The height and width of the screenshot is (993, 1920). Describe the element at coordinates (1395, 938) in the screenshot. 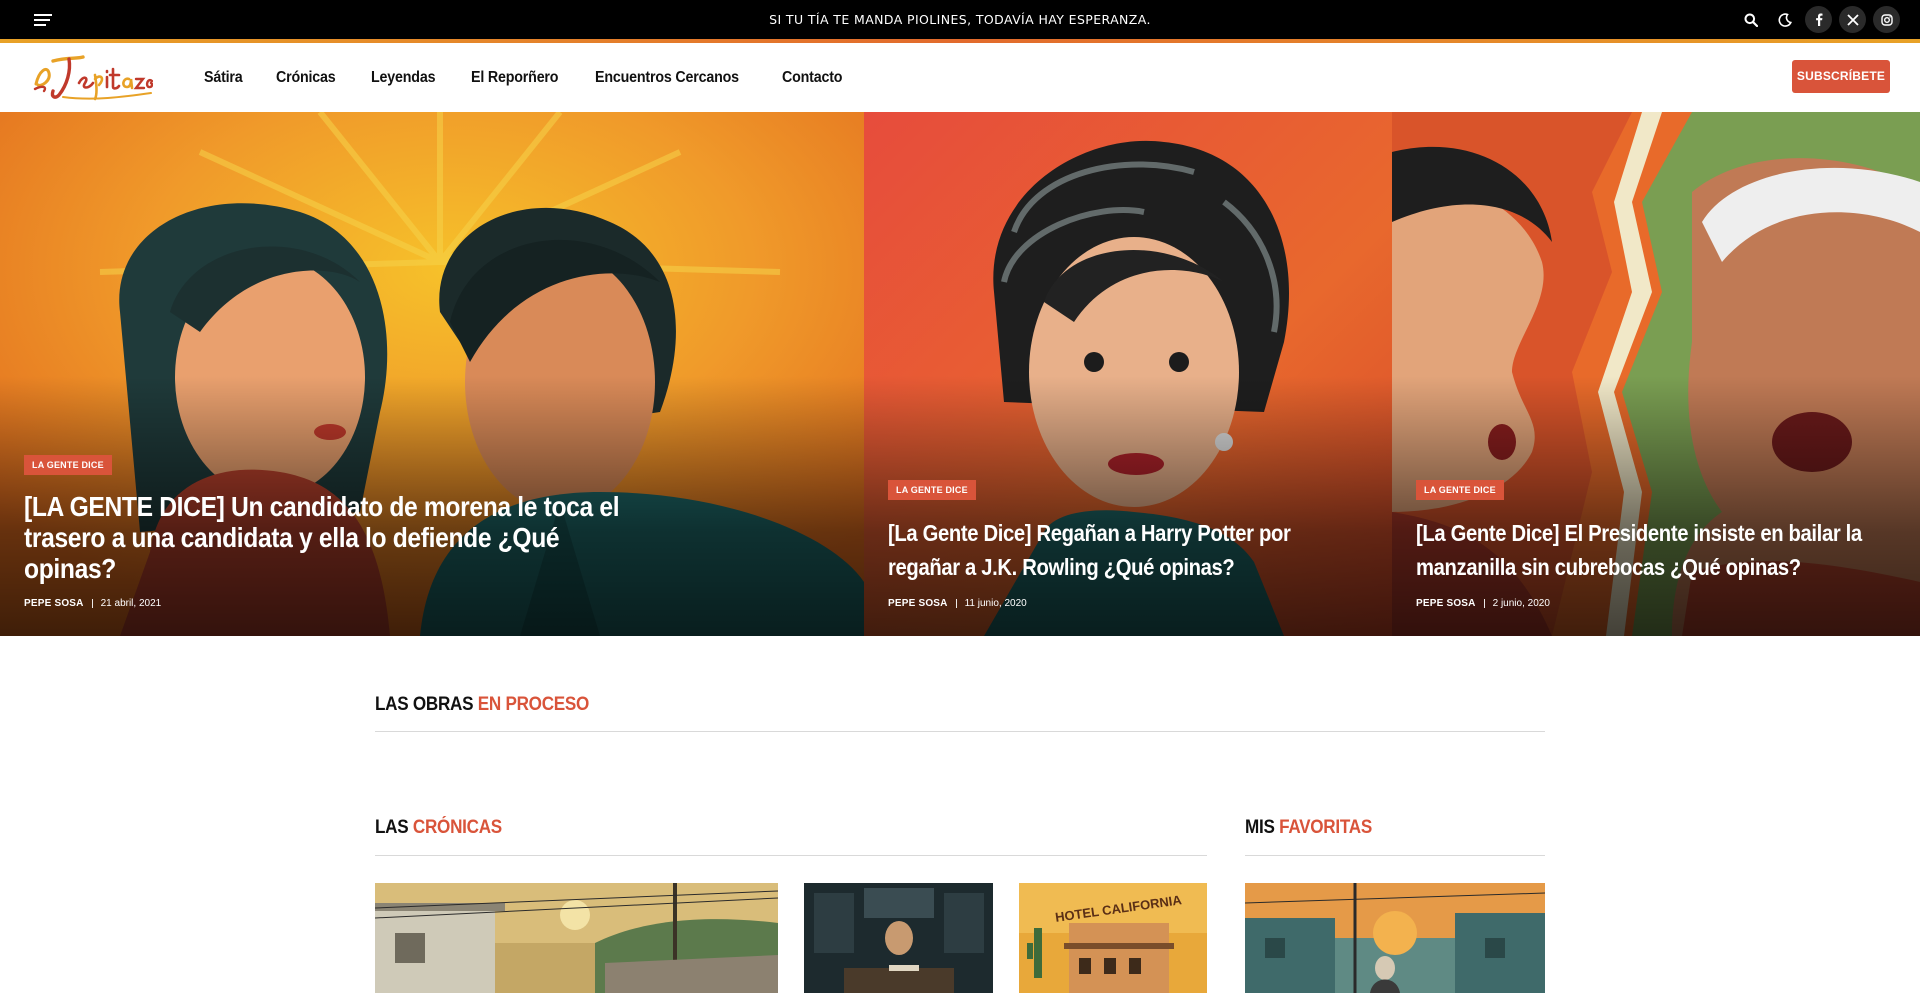

I see `post-thumbnail-sunset-street` at that location.